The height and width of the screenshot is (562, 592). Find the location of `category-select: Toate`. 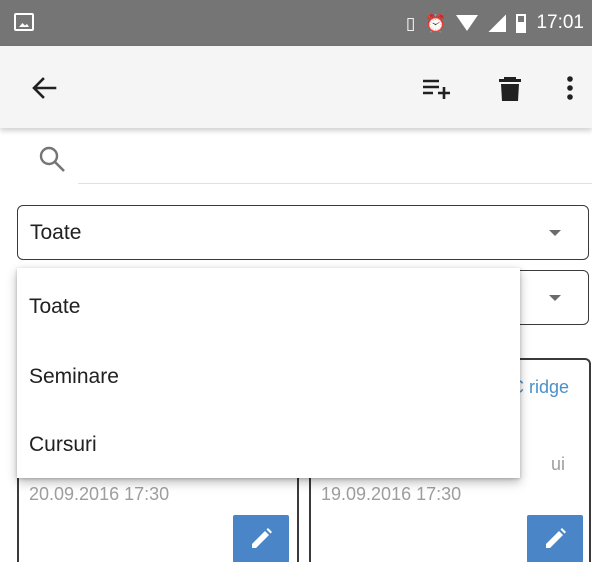

category-select: Toate is located at coordinates (303, 232).